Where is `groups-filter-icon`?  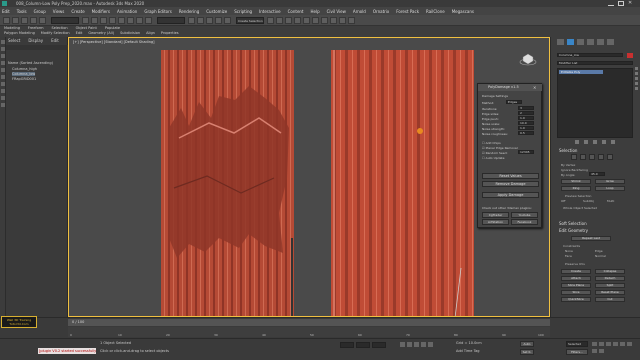
groups-filter-icon is located at coordinates (3, 91).